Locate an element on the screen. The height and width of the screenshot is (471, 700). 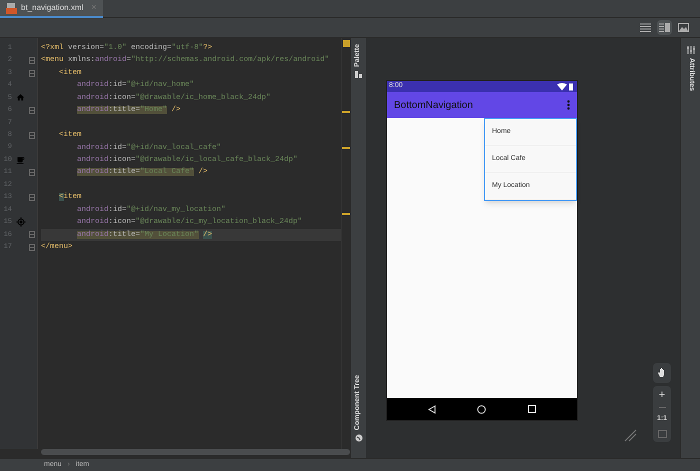
image-view-icon is located at coordinates (683, 27).